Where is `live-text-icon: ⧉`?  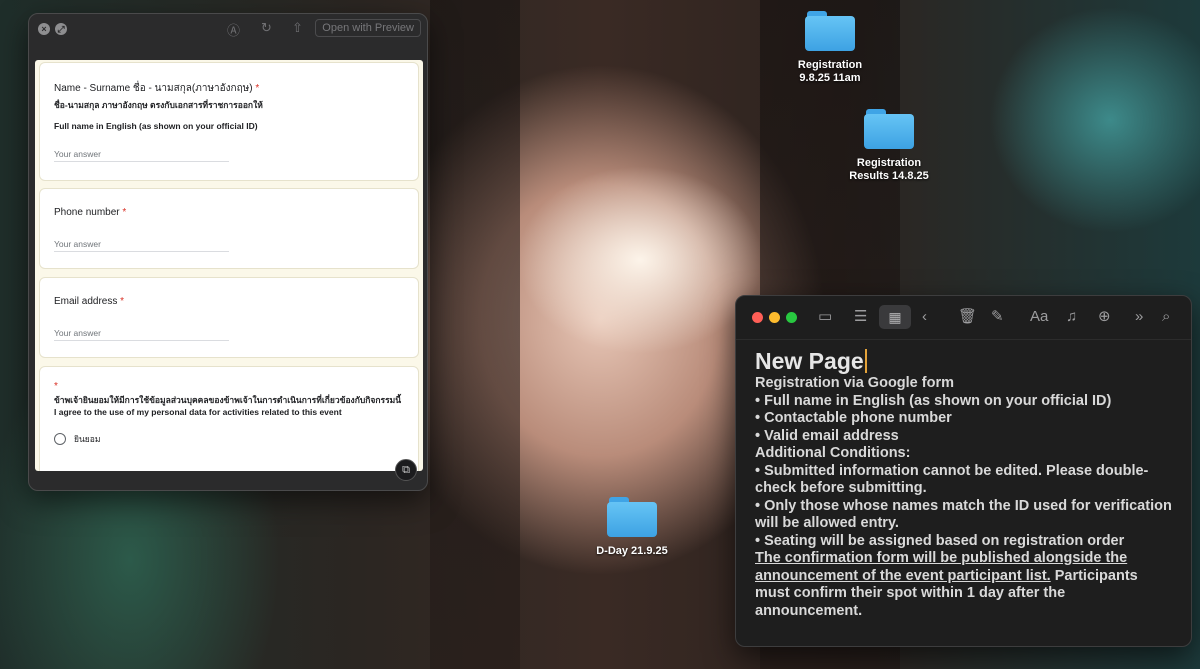 live-text-icon: ⧉ is located at coordinates (406, 470).